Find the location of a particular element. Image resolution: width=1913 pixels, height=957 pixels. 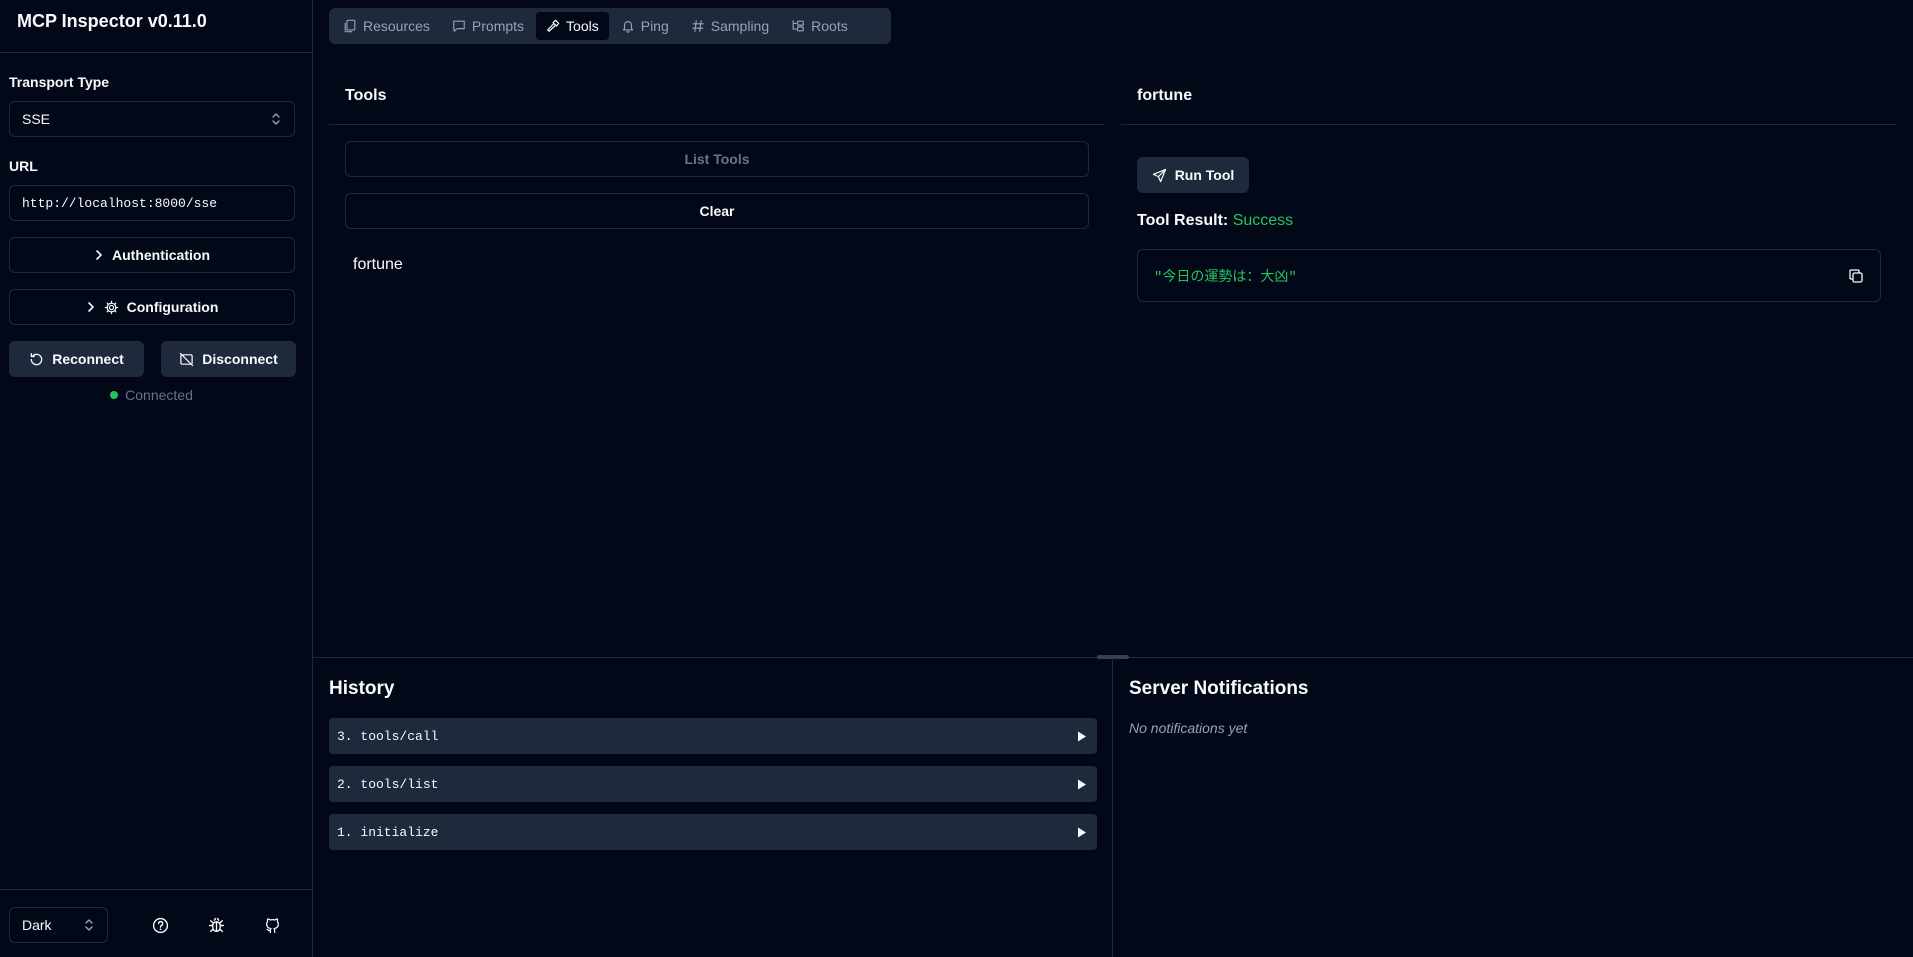

configuration-button: Configuration is located at coordinates (152, 307).